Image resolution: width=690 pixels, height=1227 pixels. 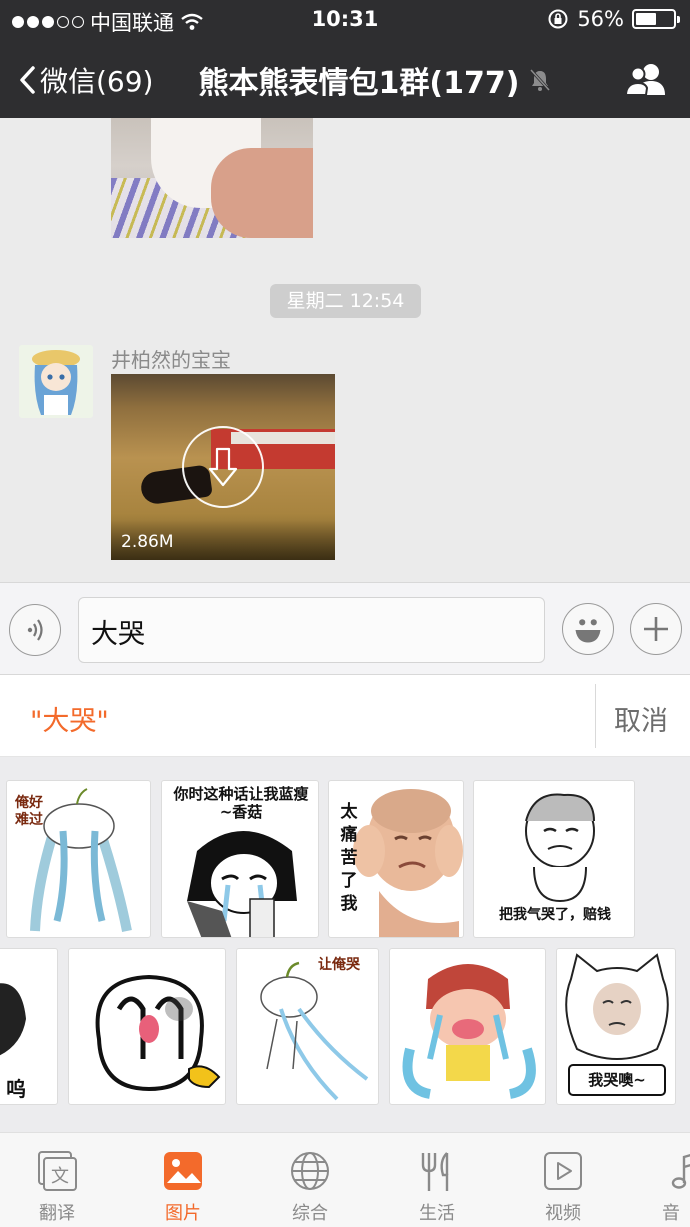 I want to click on tab-label: 综合, so click(x=310, y=1213).